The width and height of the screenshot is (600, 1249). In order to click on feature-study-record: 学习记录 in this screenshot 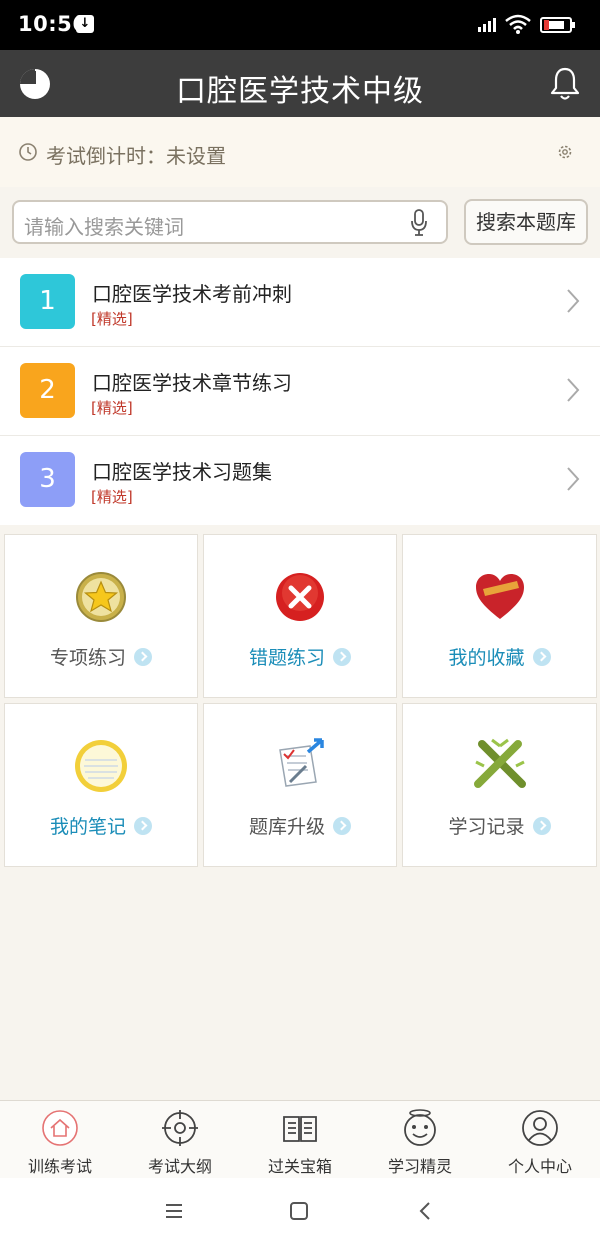, I will do `click(499, 785)`.